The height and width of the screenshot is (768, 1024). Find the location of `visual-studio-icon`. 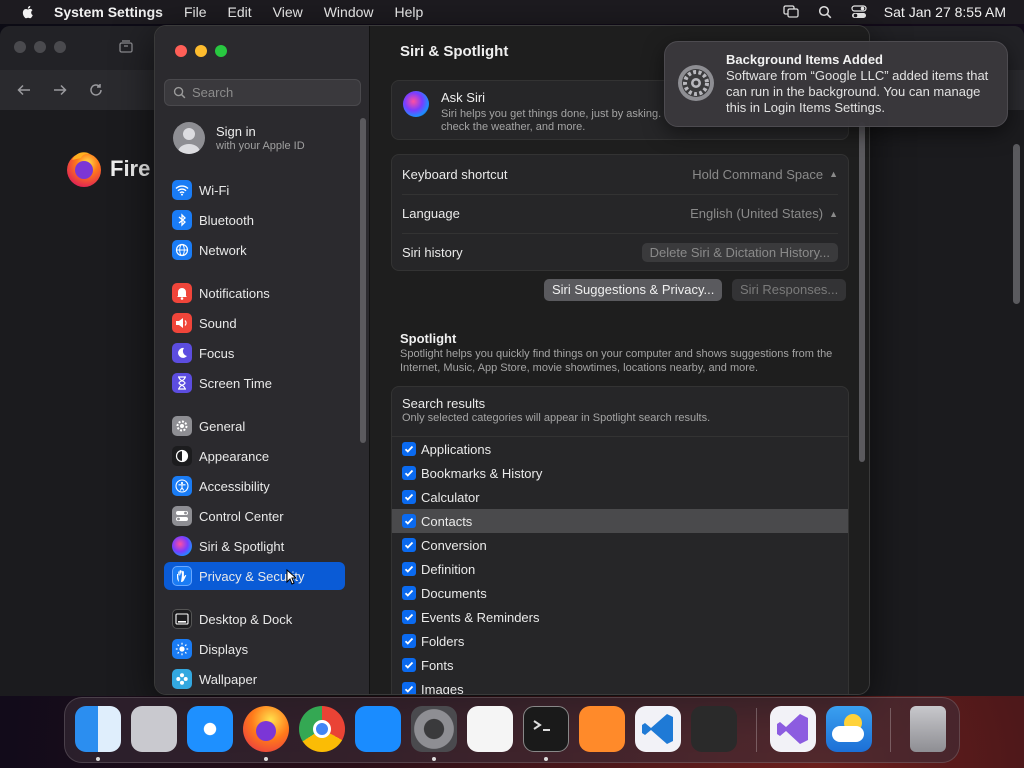

visual-studio-icon is located at coordinates (793, 729).